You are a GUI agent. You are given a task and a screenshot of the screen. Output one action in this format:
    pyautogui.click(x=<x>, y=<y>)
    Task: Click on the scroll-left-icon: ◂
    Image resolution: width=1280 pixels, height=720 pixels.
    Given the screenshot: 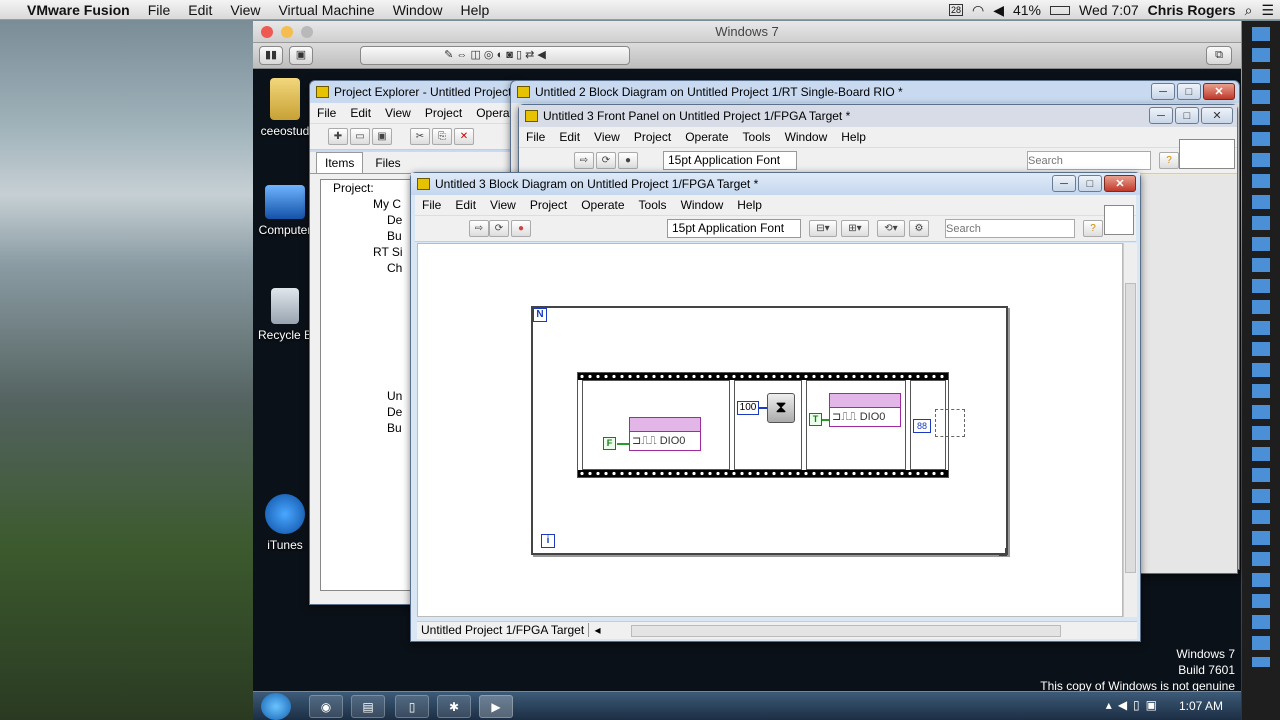 What is the action you would take?
    pyautogui.click(x=597, y=630)
    